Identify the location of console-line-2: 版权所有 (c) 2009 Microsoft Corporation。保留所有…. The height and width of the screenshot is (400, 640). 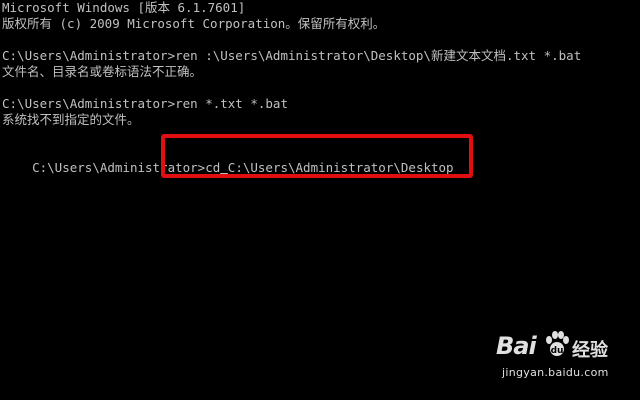
(194, 23).